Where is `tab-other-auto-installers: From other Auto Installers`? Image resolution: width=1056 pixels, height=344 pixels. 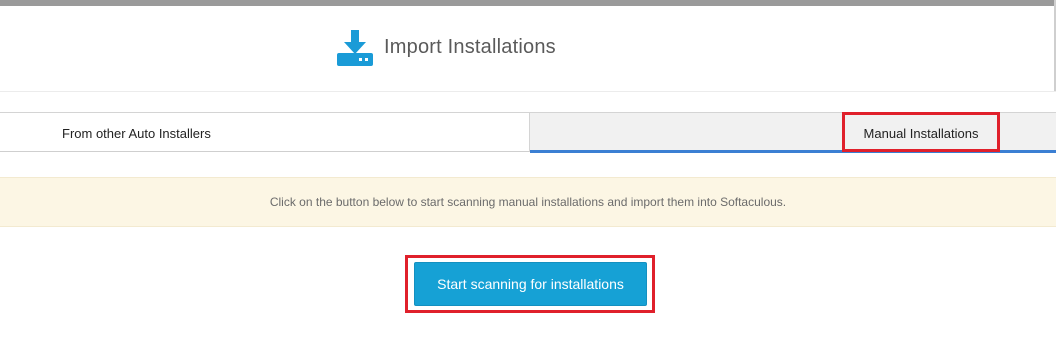 tab-other-auto-installers: From other Auto Installers is located at coordinates (265, 132).